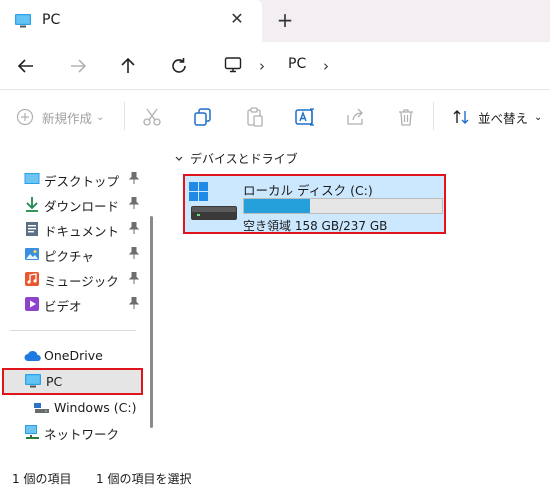 The width and height of the screenshot is (550, 488). I want to click on sidebar-item-onedrive: OneDrive, so click(75, 356).